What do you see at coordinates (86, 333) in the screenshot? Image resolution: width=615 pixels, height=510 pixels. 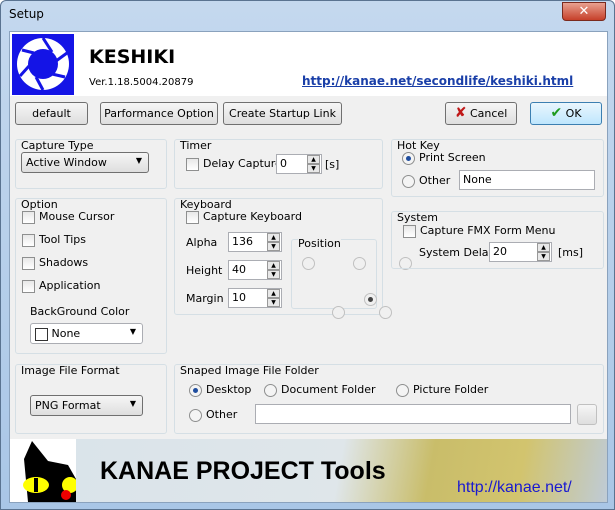 I see `background-color-select: None ▼` at bounding box center [86, 333].